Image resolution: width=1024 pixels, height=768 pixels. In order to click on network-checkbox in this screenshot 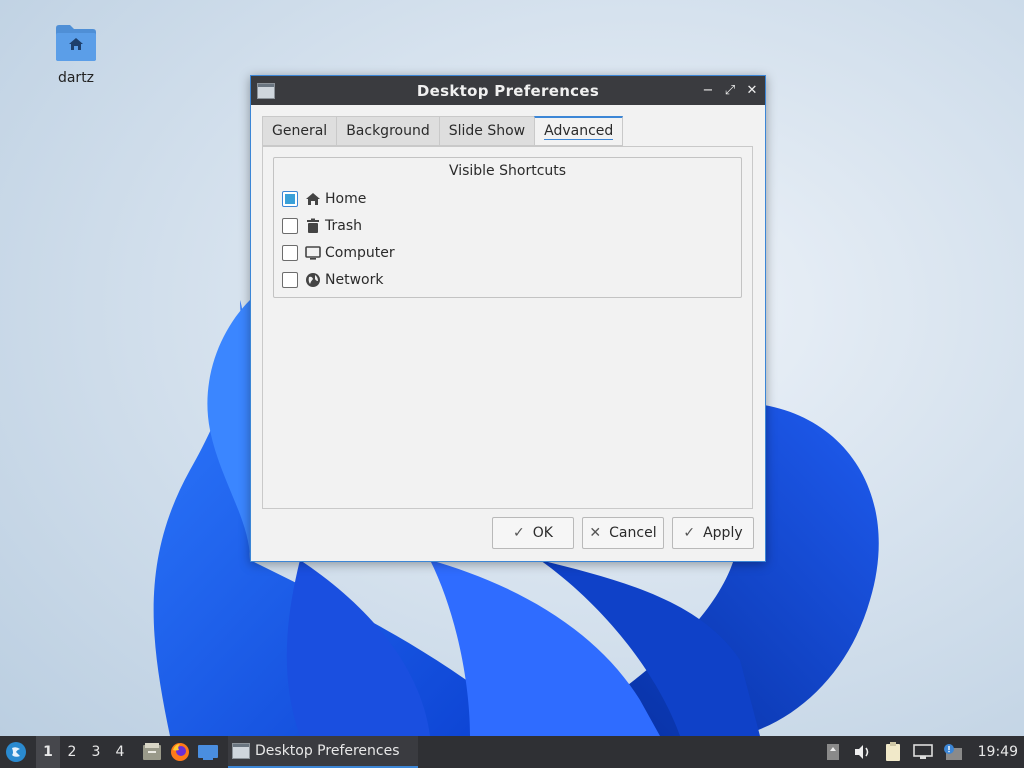, I will do `click(290, 280)`.